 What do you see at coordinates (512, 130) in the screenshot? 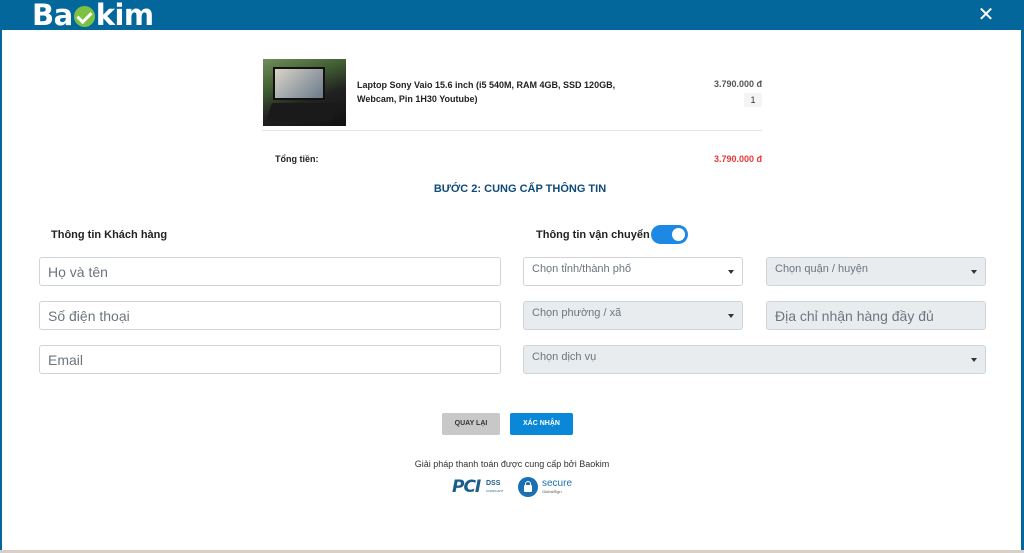
I see `cart-divider` at bounding box center [512, 130].